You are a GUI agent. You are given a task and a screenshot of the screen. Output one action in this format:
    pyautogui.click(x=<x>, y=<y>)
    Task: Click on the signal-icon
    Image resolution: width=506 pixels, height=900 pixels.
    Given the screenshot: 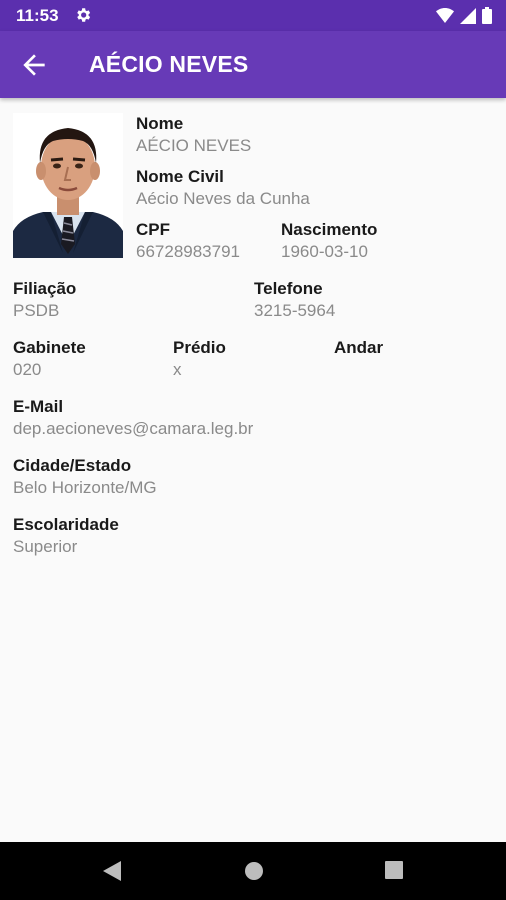 What is the action you would take?
    pyautogui.click(x=468, y=18)
    